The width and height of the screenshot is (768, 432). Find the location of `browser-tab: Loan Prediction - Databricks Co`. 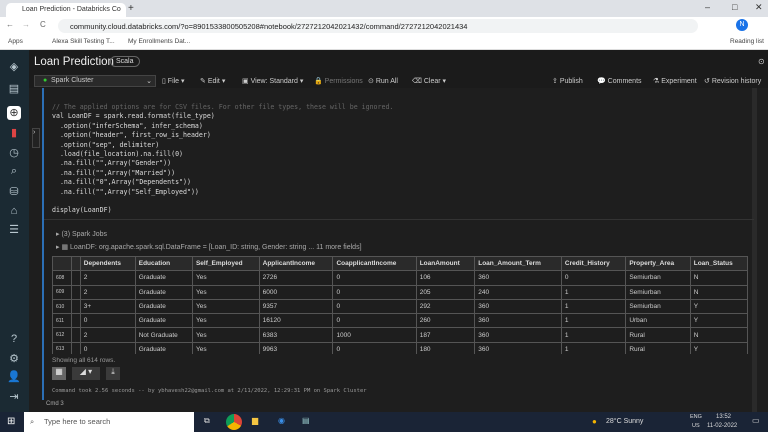

browser-tab: Loan Prediction - Databricks Co is located at coordinates (66, 10).